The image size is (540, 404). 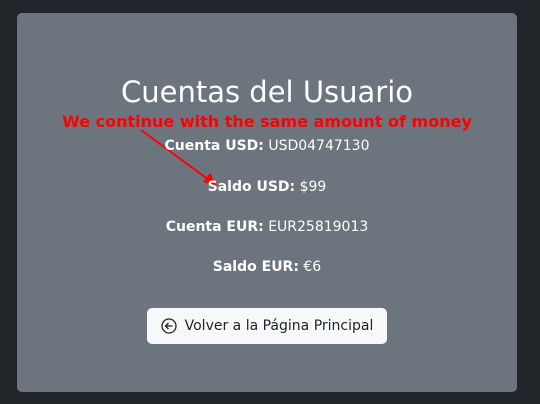 What do you see at coordinates (214, 227) in the screenshot?
I see `eur-account-label: Cuenta EUR:` at bounding box center [214, 227].